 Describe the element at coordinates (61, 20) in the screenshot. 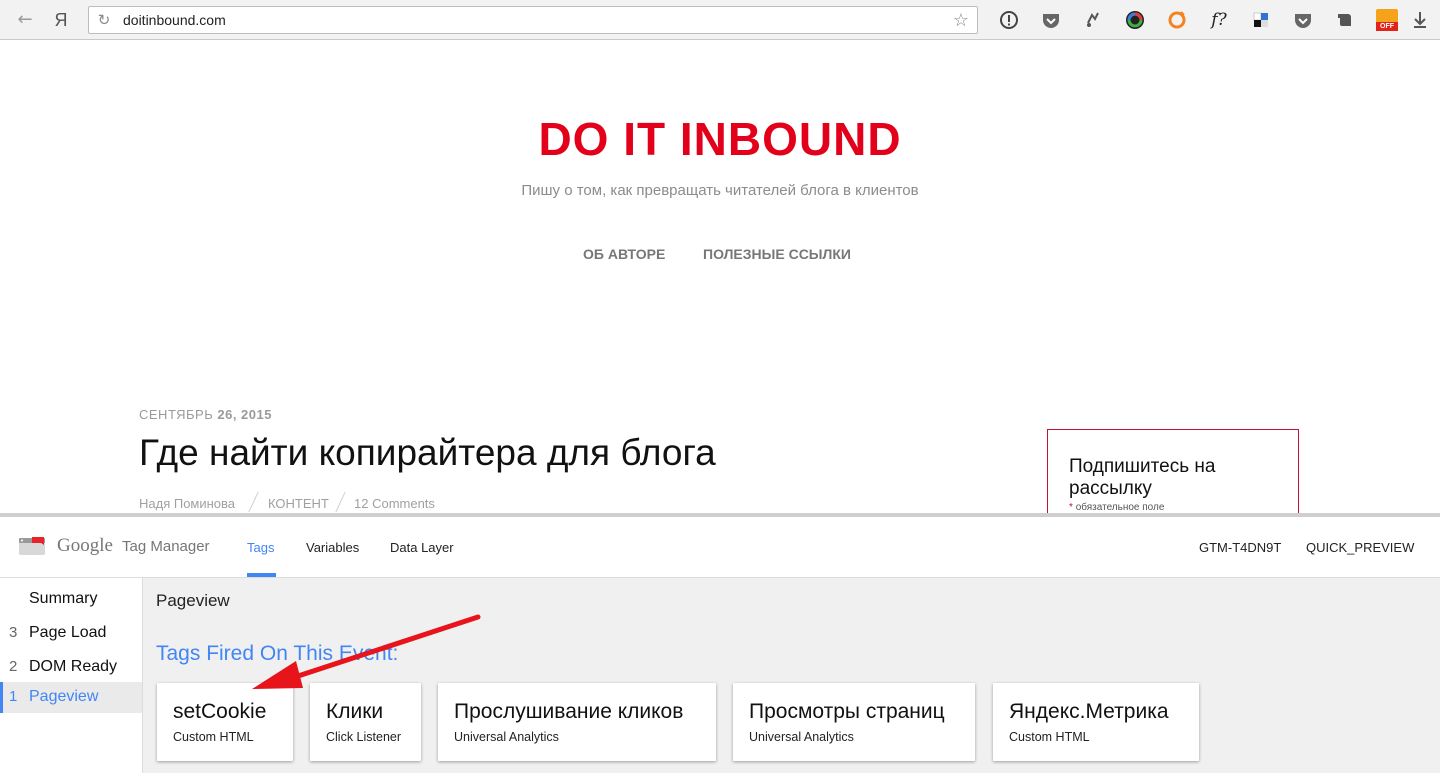

I see `yandex-button: Я` at that location.